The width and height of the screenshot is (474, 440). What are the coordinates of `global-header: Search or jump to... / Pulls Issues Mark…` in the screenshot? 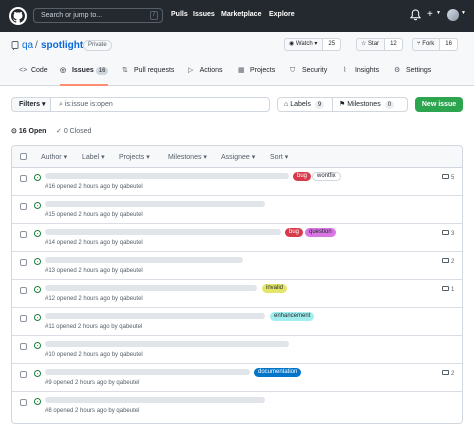 It's located at (237, 16).